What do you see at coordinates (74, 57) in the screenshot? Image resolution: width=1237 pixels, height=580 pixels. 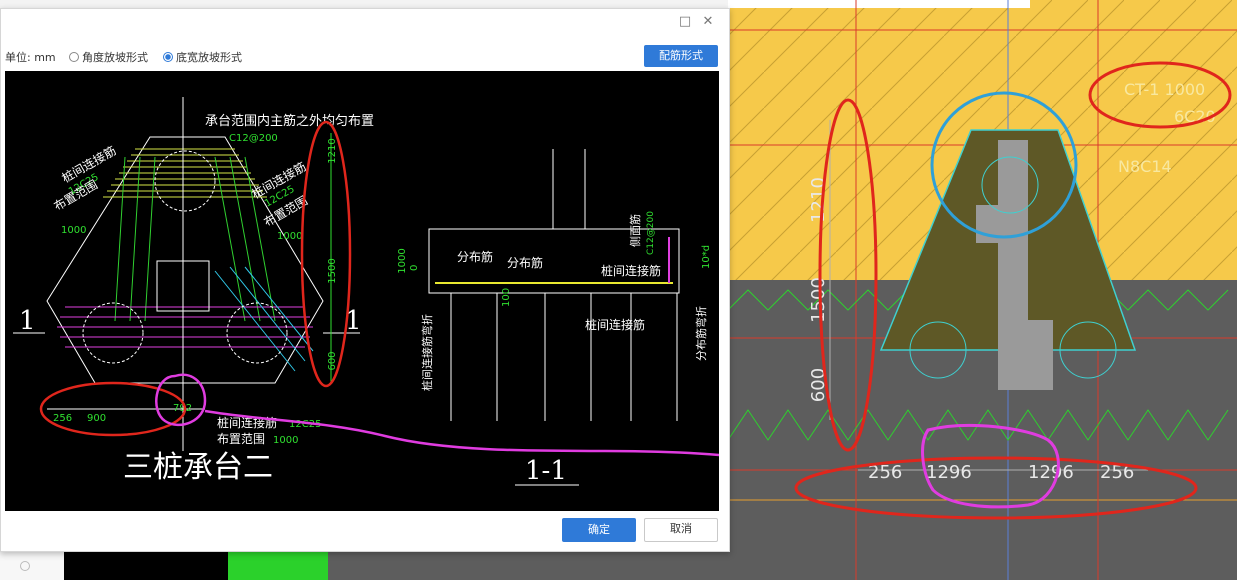 I see `radio-circle-icon` at bounding box center [74, 57].